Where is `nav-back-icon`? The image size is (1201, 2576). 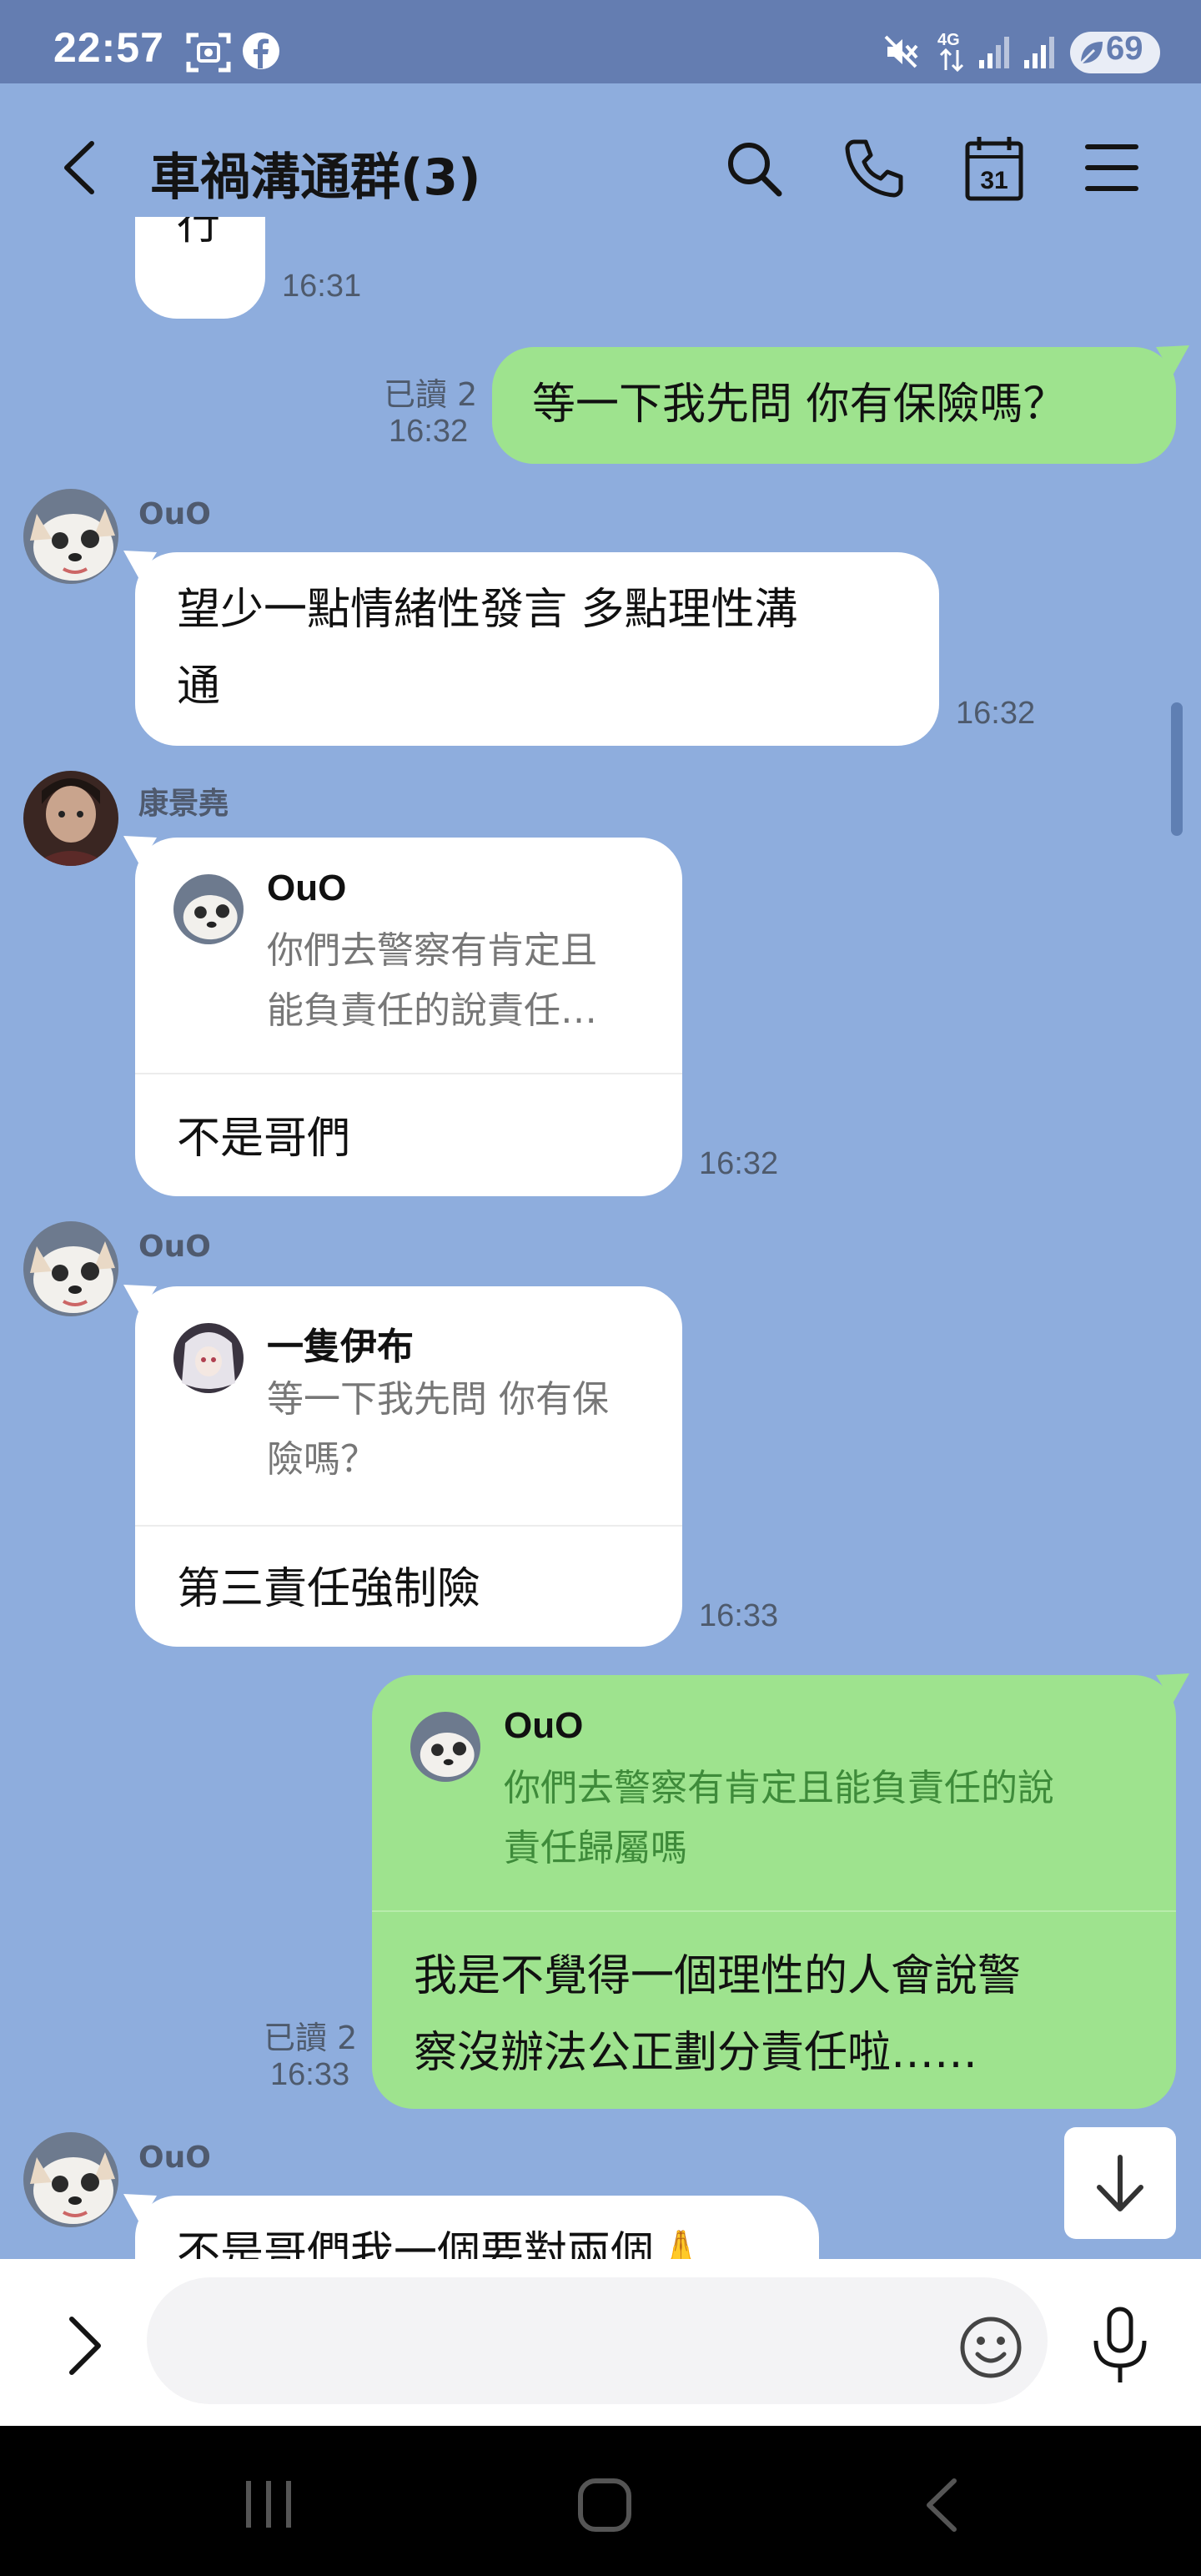 nav-back-icon is located at coordinates (942, 2505).